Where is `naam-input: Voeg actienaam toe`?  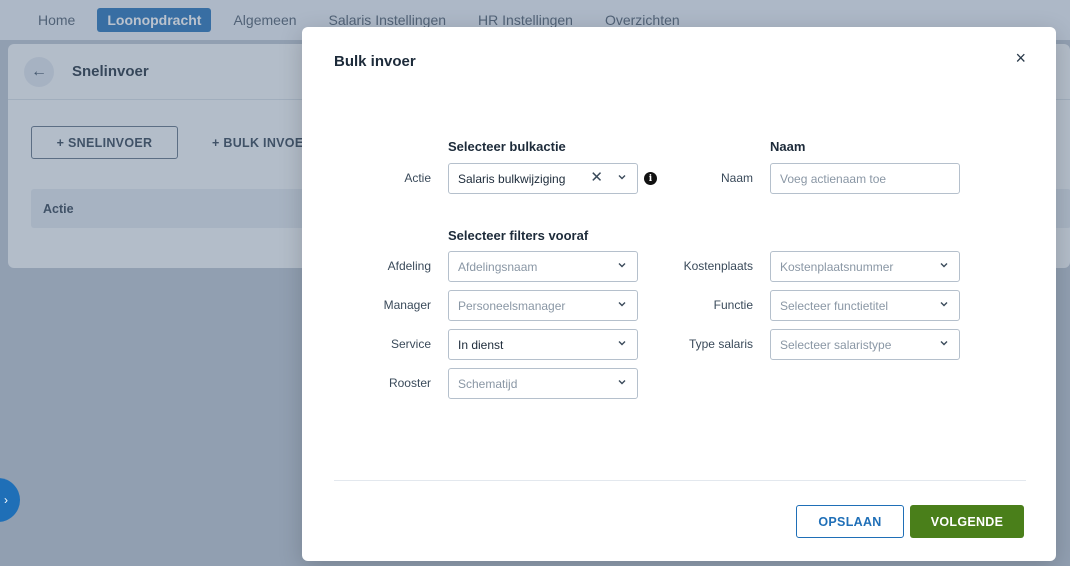 naam-input: Voeg actienaam toe is located at coordinates (865, 178).